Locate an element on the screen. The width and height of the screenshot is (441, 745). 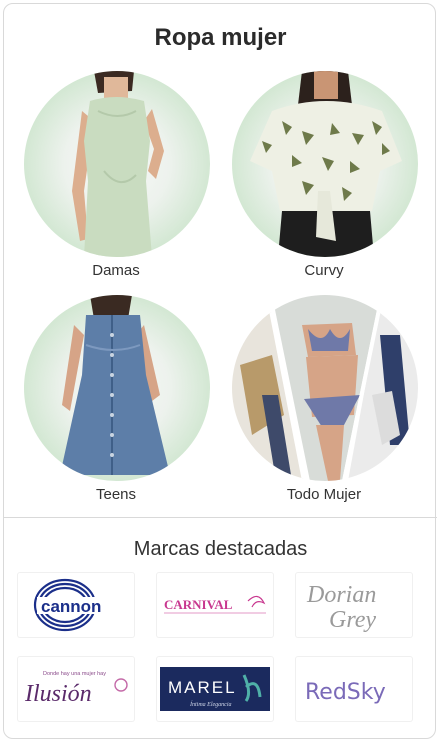
redsky-logo-text: RedSky is located at coordinates (345, 692).